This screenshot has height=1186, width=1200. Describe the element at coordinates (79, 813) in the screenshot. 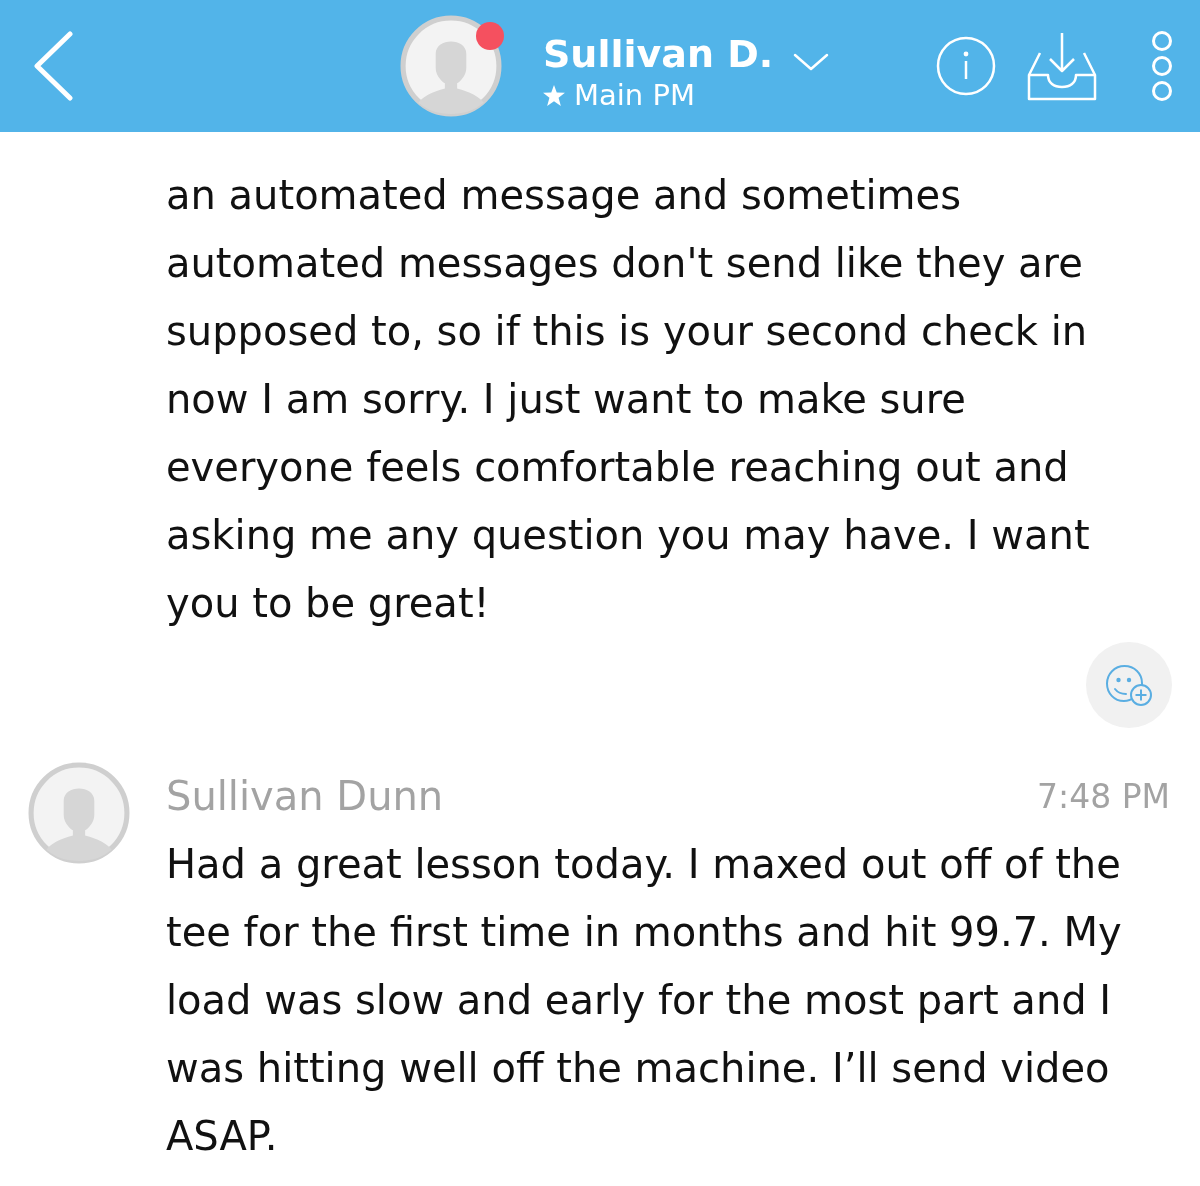

I see `avatar-icon` at that location.